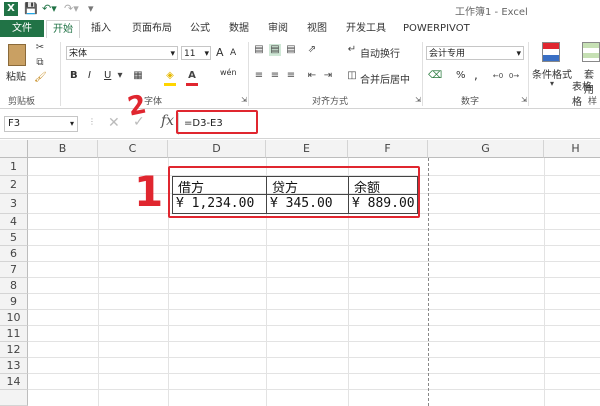 The image size is (600, 406). I want to click on font-color-icon: A, so click(192, 76).